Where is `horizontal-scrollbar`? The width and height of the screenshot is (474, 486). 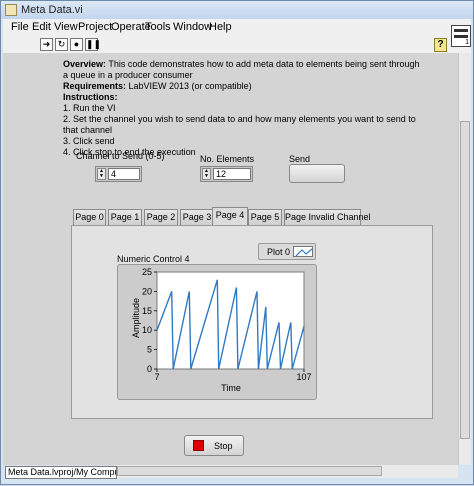
horizontal-scrollbar is located at coordinates (287, 471).